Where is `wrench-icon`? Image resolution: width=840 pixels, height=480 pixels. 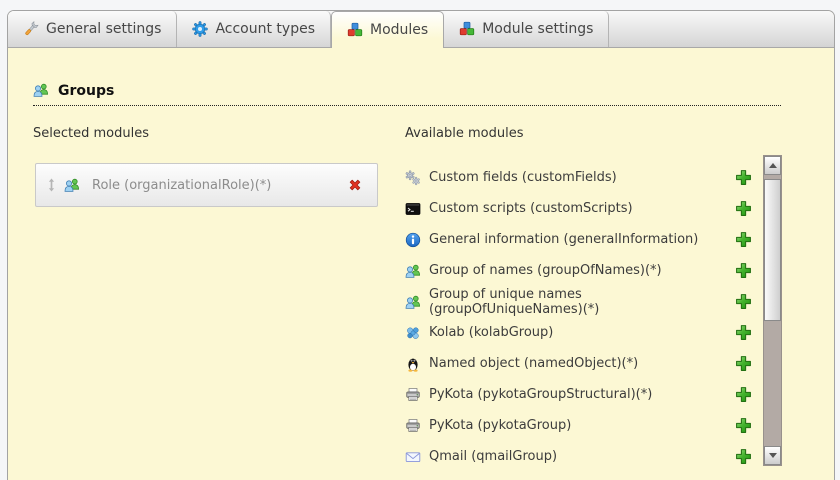
wrench-icon is located at coordinates (31, 29).